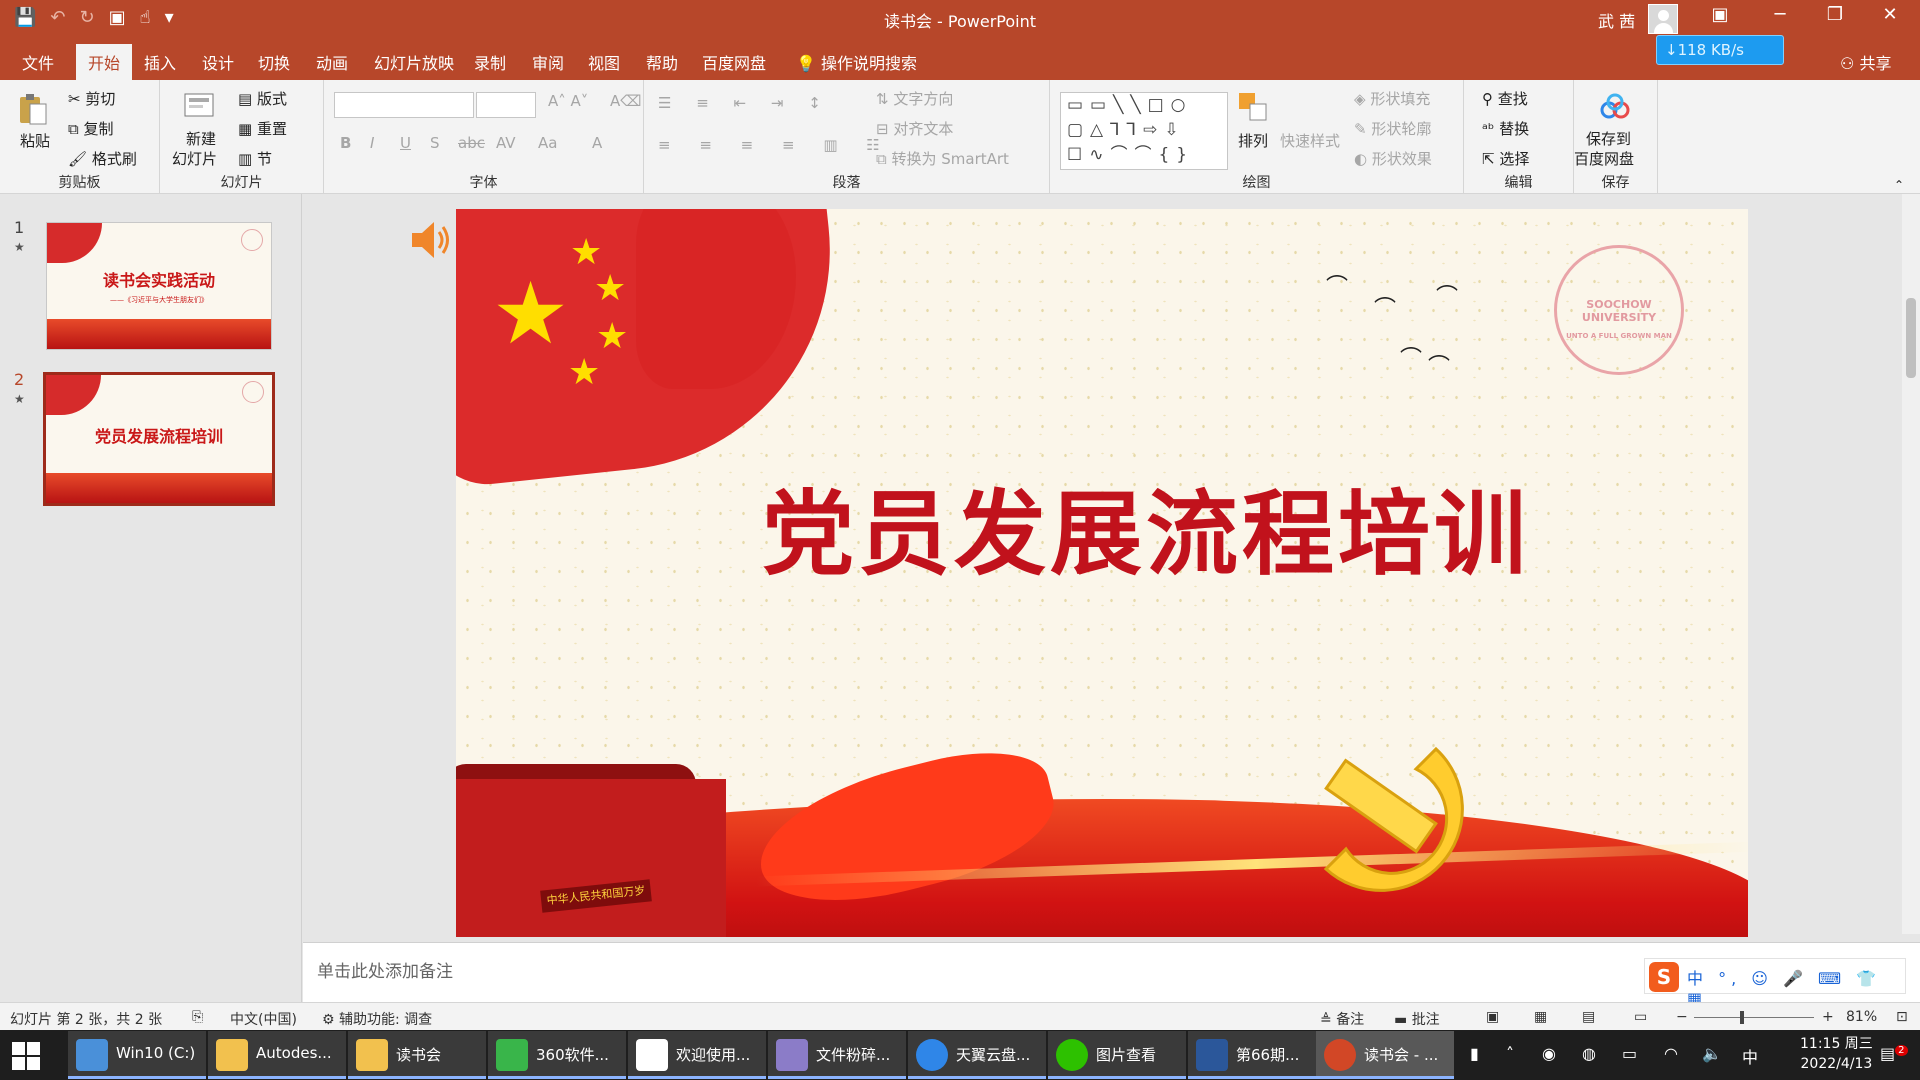 This screenshot has width=1920, height=1080. What do you see at coordinates (38, 62) in the screenshot?
I see `tab-file: 文件` at bounding box center [38, 62].